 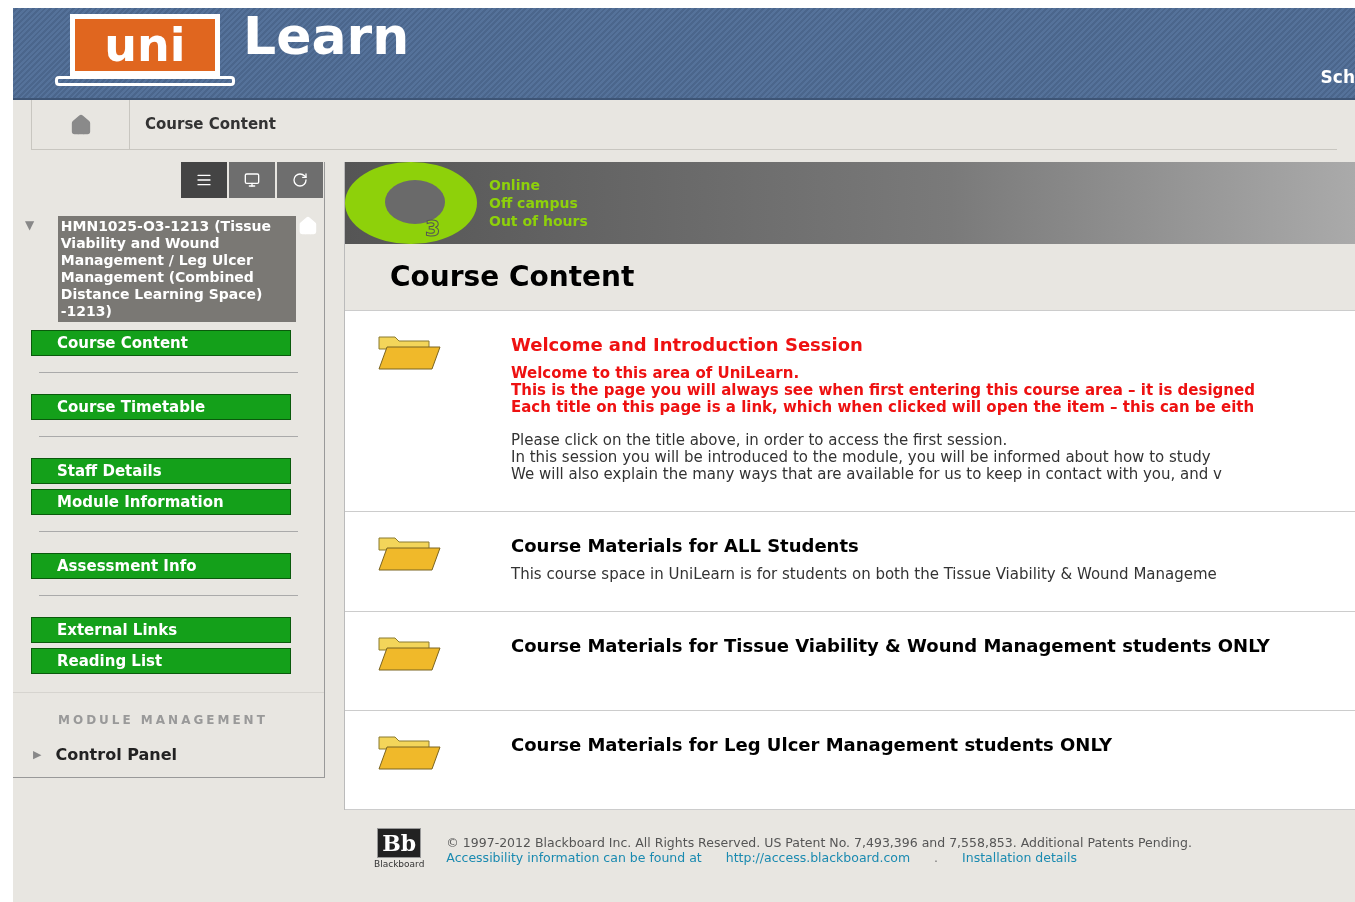 I want to click on item-title-link: Course Materials for Tissue Viability & Wound Management students ONLY, so click(x=890, y=646).